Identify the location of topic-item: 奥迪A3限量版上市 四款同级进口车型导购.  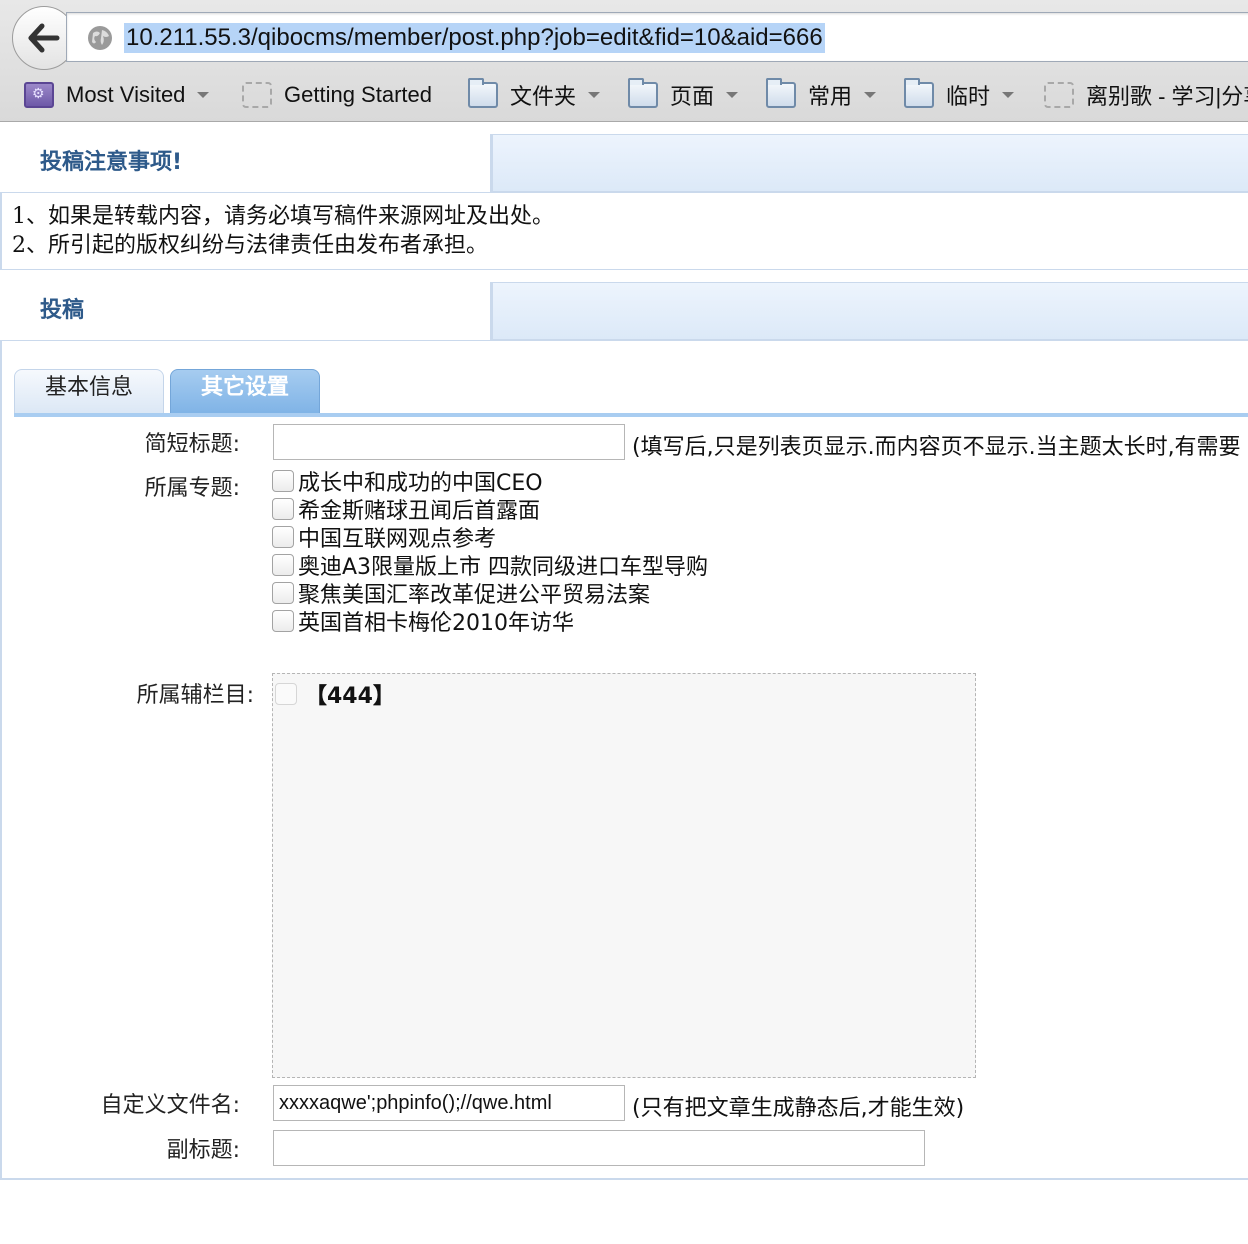
(490, 565).